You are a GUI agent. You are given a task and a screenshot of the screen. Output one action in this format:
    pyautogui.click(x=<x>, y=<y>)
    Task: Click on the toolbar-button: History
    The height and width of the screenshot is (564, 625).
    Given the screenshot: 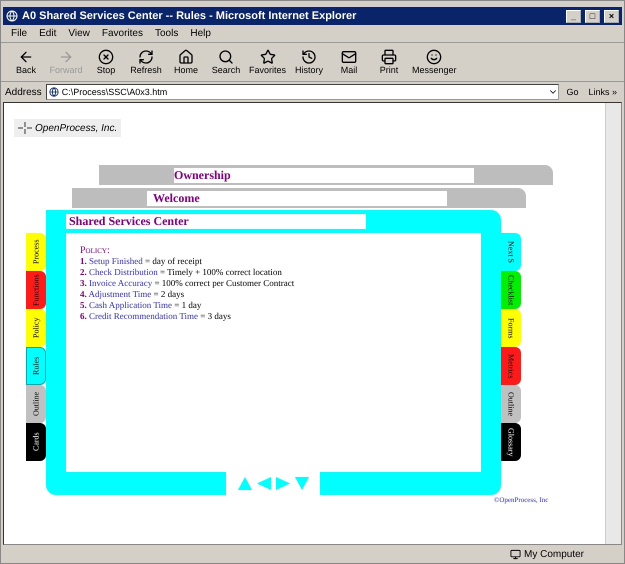 What is the action you would take?
    pyautogui.click(x=309, y=62)
    